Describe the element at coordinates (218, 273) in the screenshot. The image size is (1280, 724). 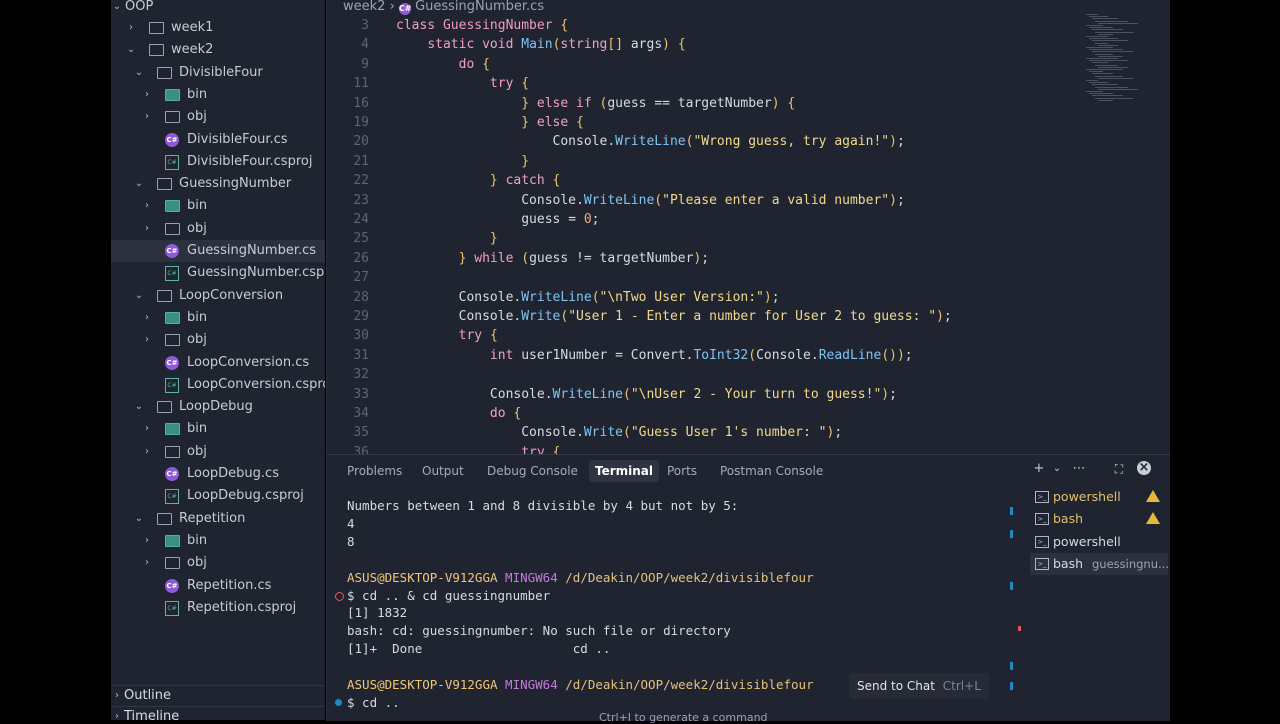
I see `tree-item-guessingnumber-csproj: C# GuessingNumber.csproj` at that location.